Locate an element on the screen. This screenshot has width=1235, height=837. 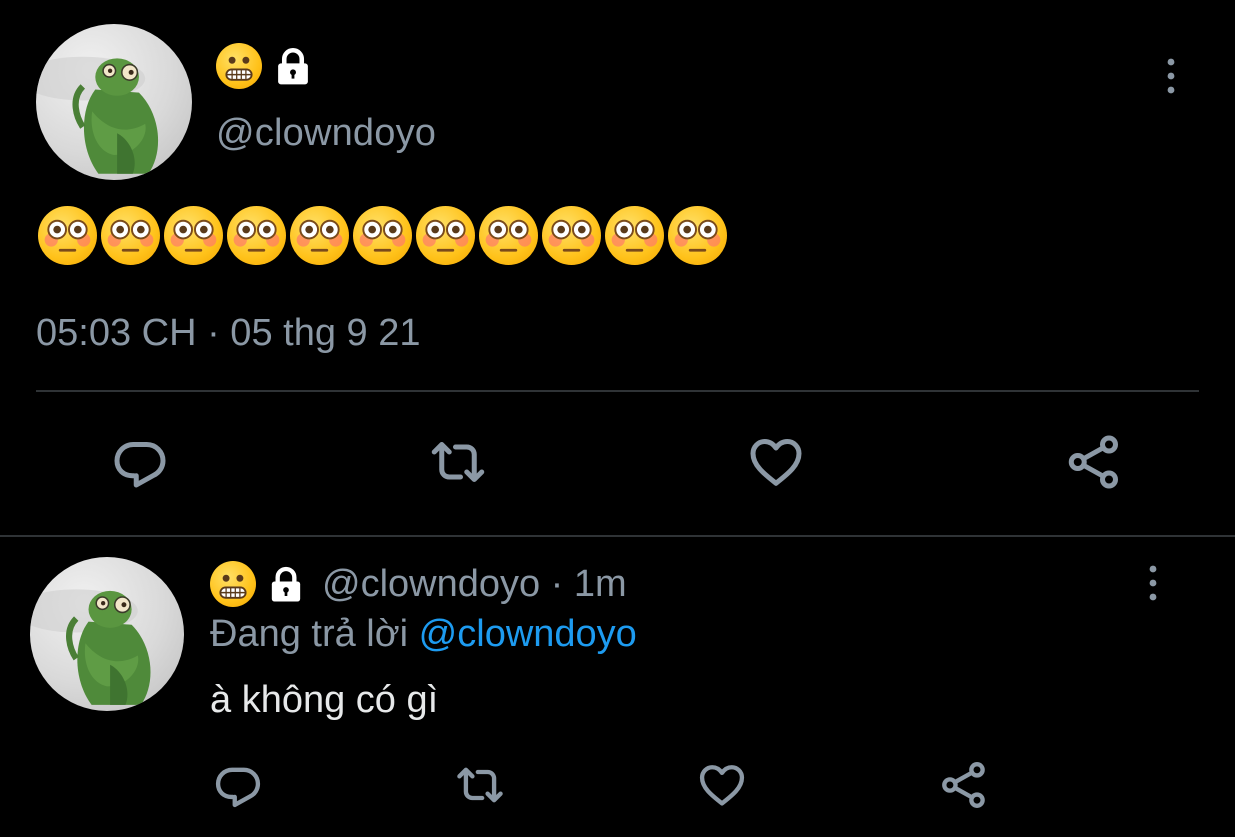
replying-to-line: Đang trả lời @clowndoyo is located at coordinates (423, 634).